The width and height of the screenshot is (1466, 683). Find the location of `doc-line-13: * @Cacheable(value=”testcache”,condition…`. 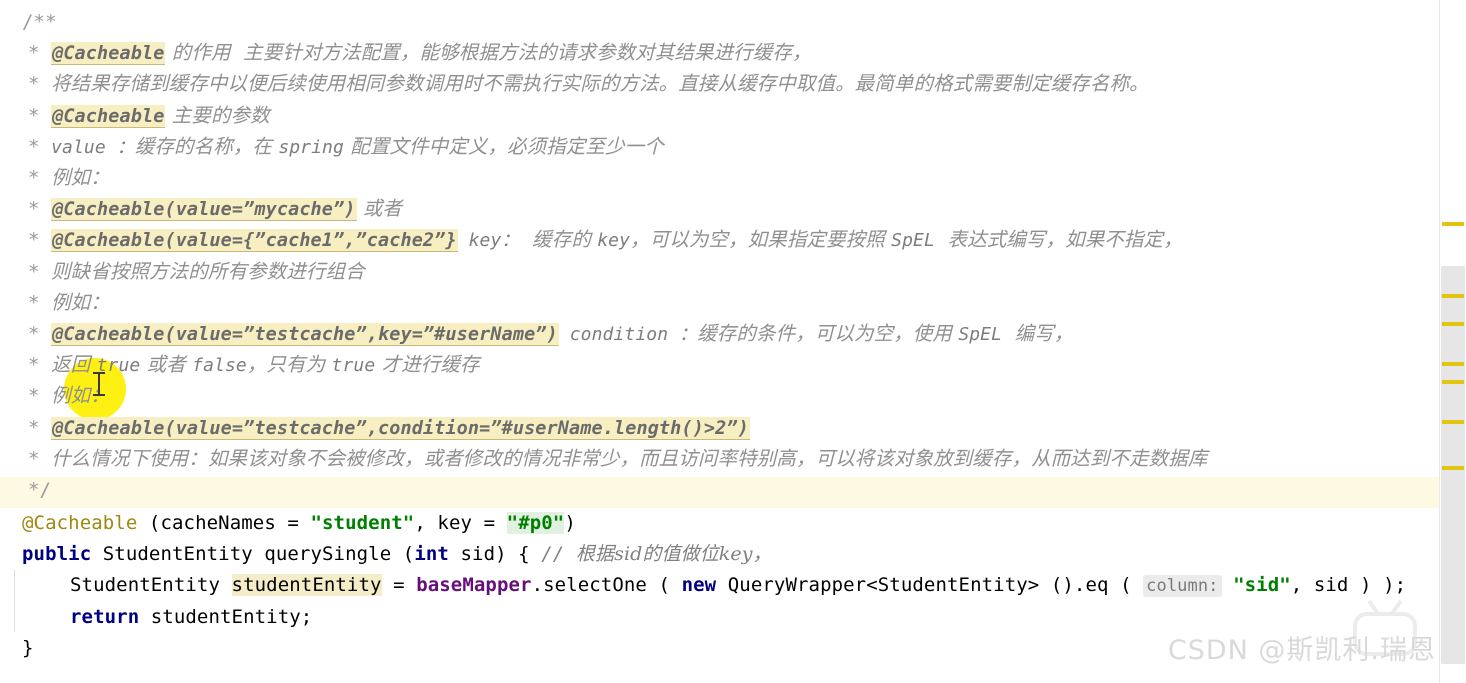

doc-line-13: * @Cacheable(value=”testcache”,condition… is located at coordinates (375, 427).